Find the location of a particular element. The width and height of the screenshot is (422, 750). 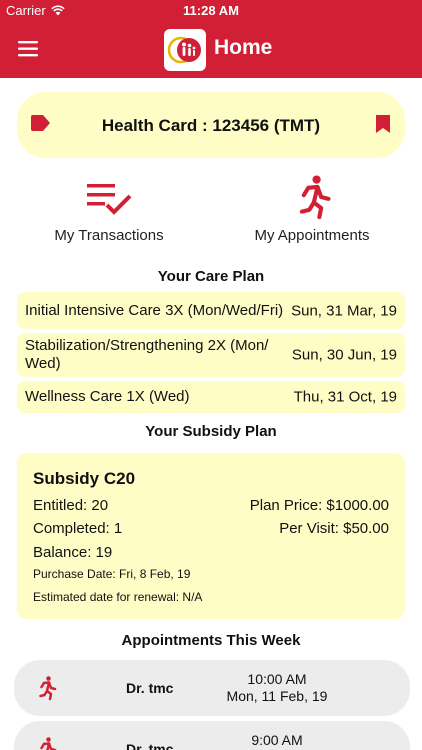

app-logo is located at coordinates (185, 50).